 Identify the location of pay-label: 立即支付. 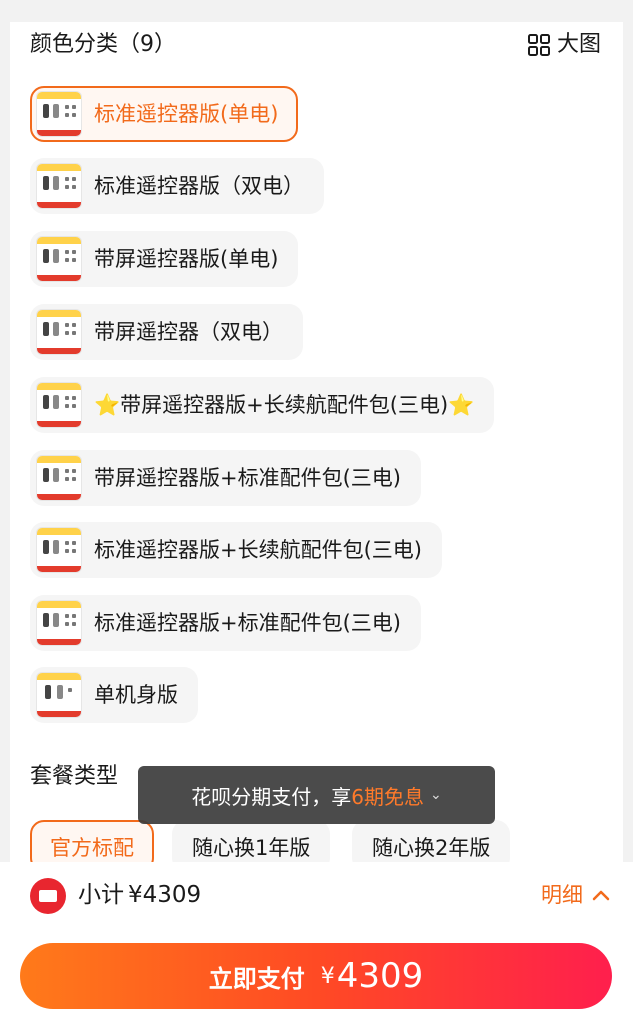
(256, 978).